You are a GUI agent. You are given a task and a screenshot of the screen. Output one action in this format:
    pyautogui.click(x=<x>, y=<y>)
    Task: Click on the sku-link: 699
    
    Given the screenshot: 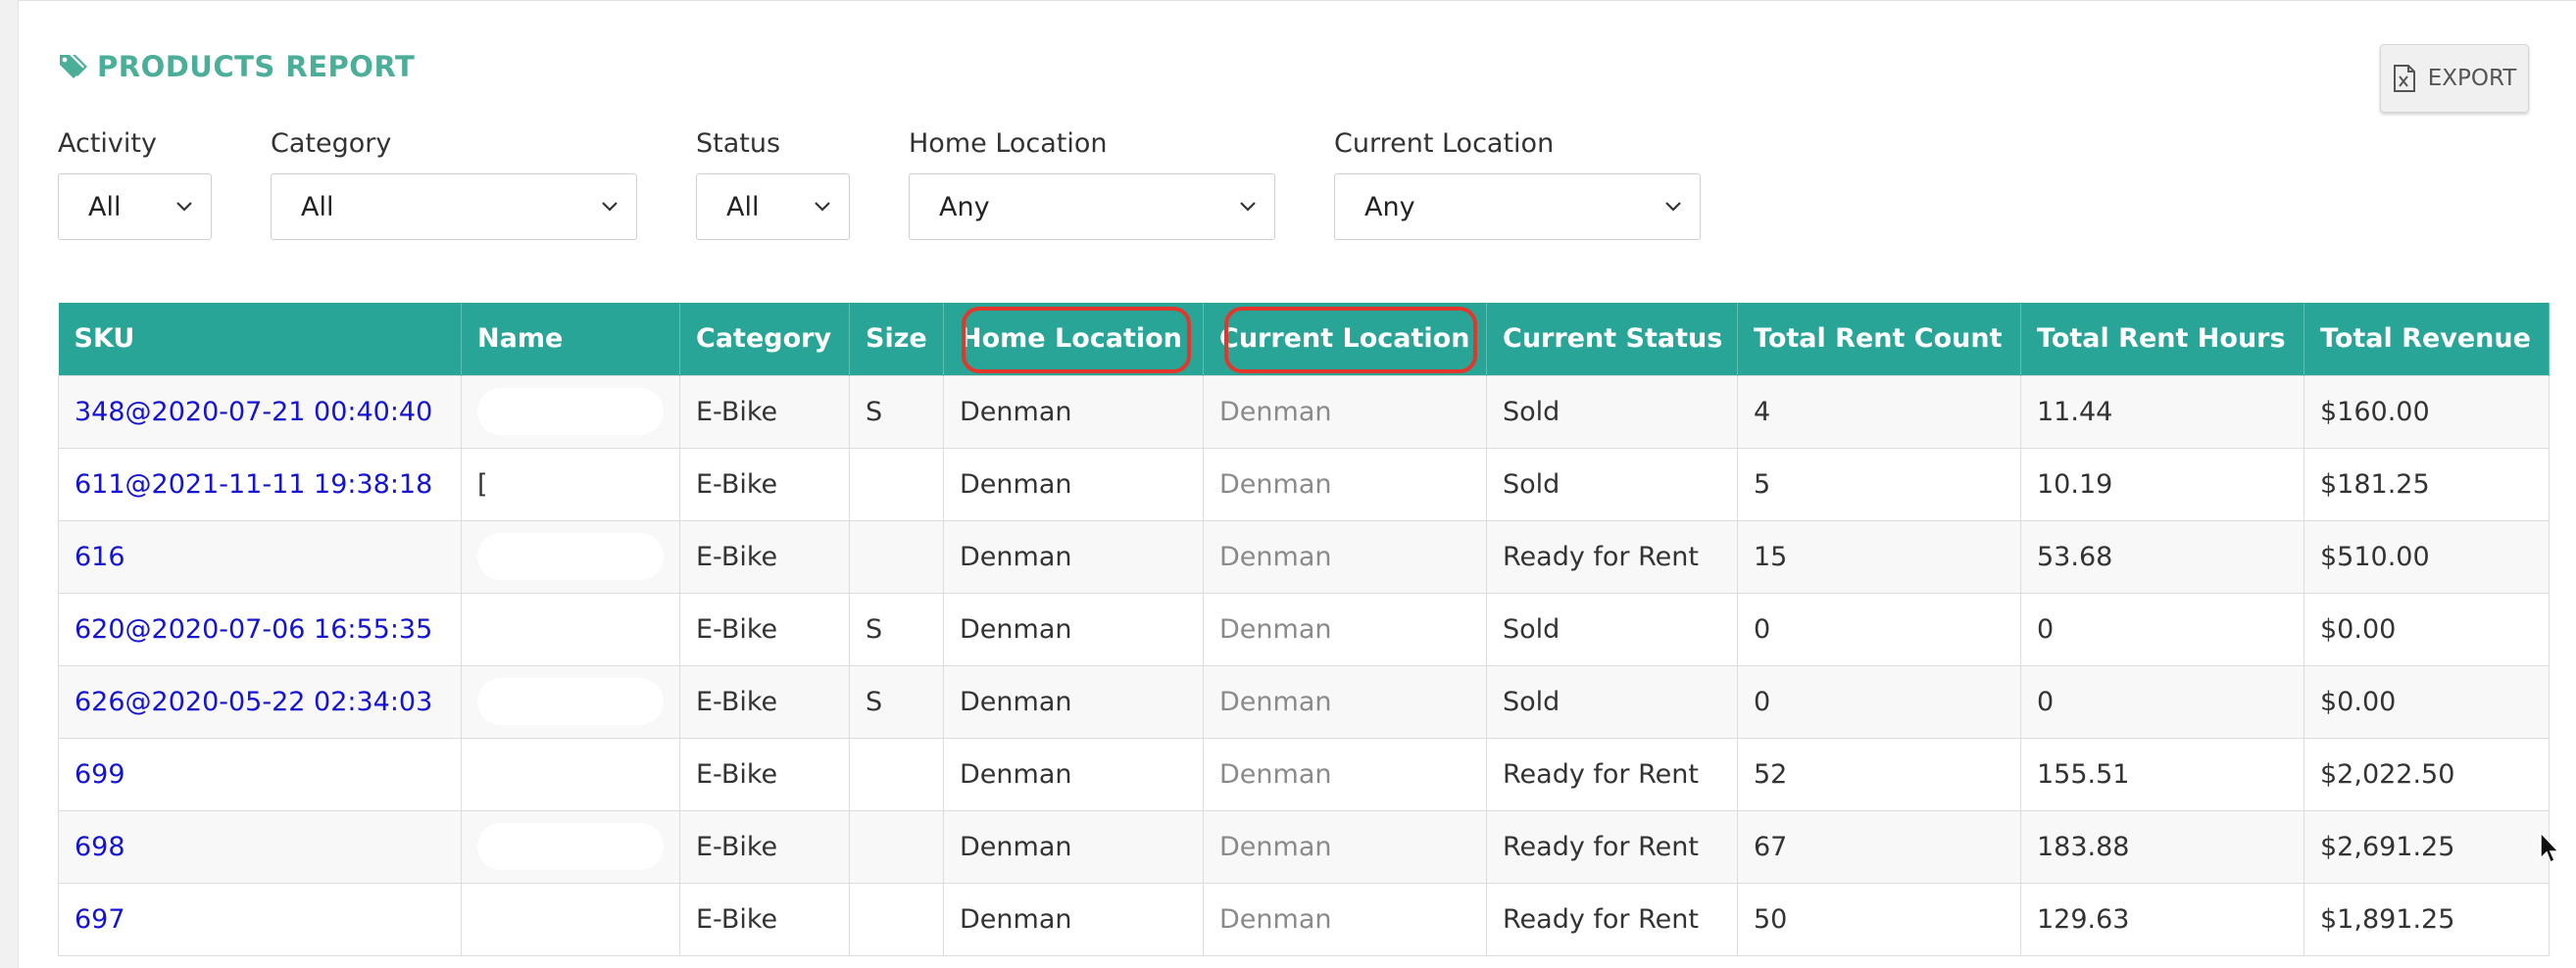 What is the action you would take?
    pyautogui.click(x=260, y=774)
    